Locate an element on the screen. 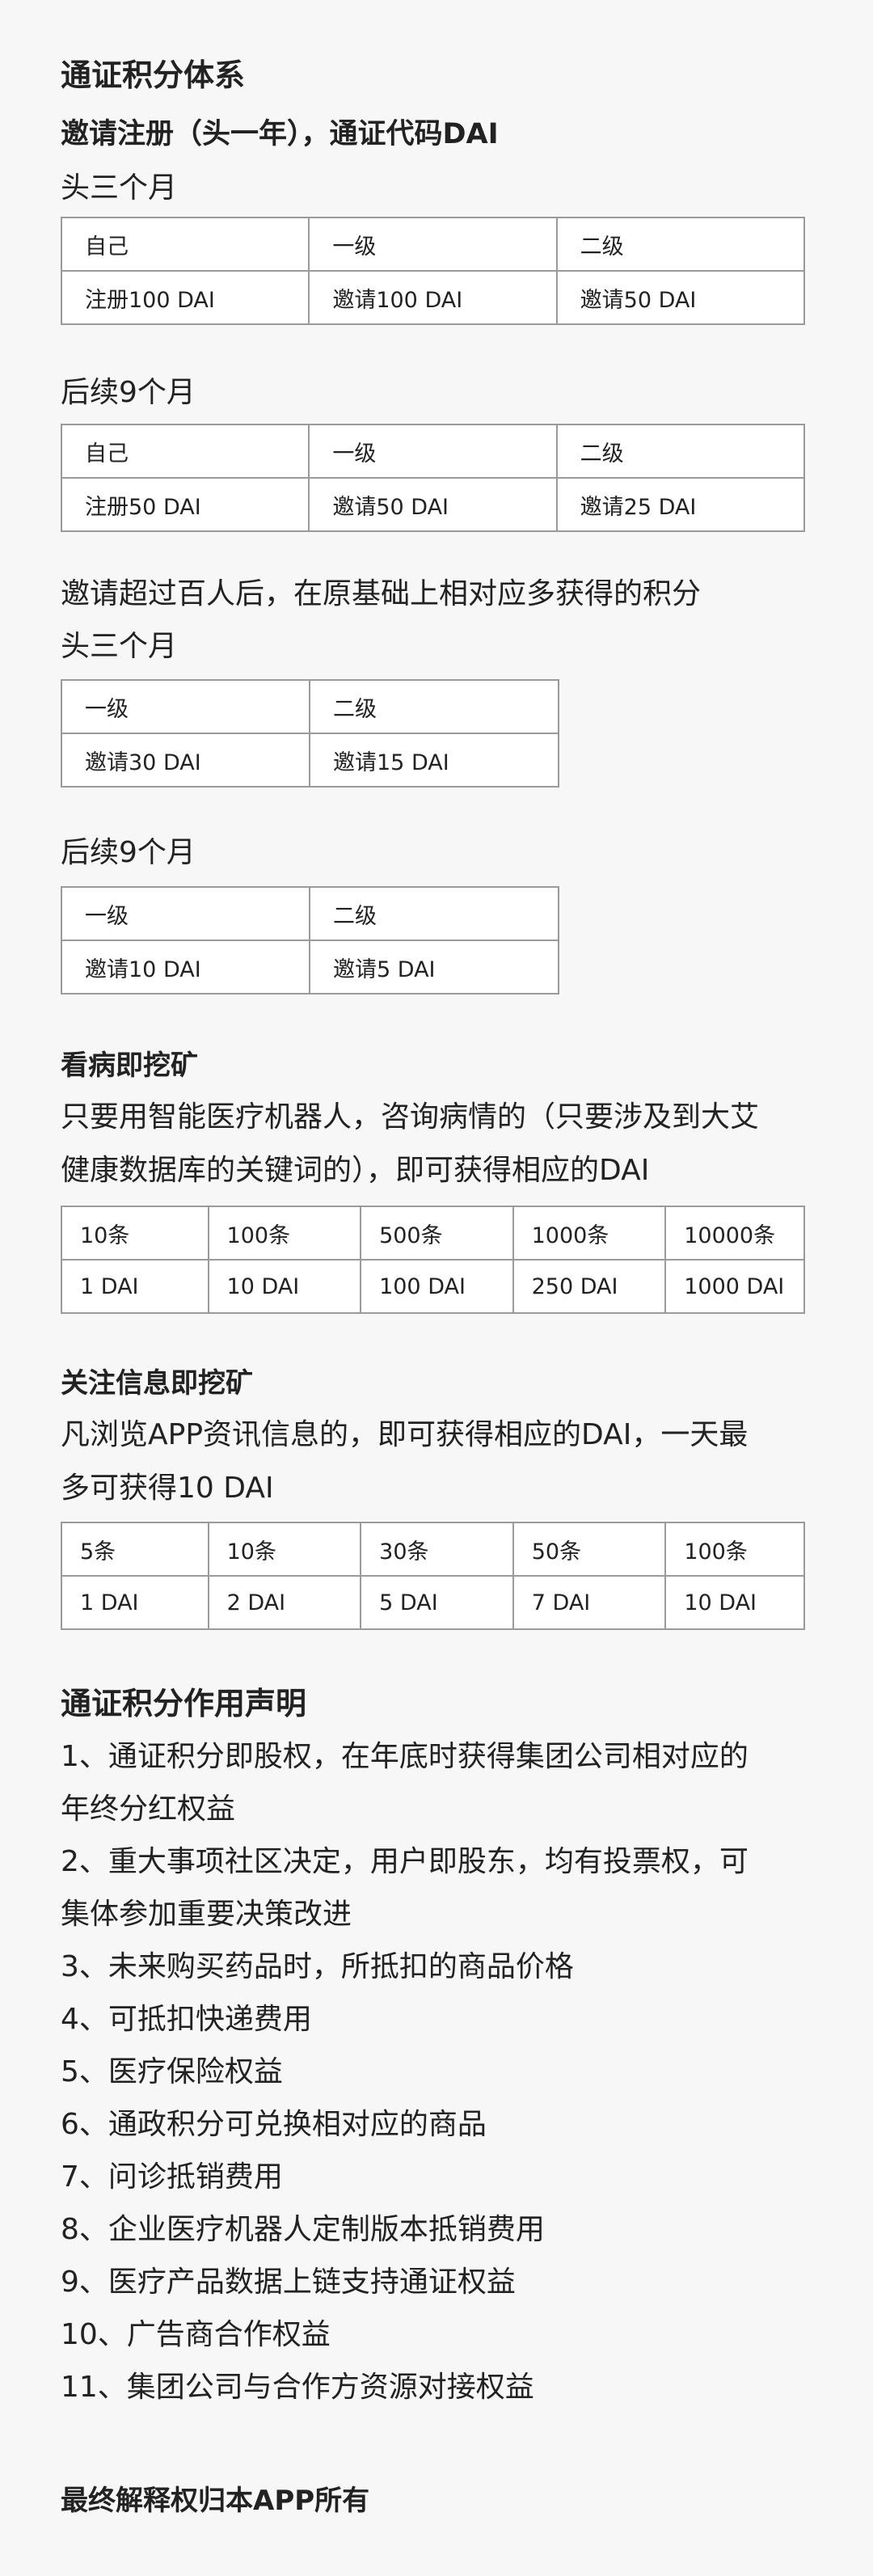 The height and width of the screenshot is (2576, 873). table-row: 注册100 DAI 邀请100 DAI 邀请50 DAI is located at coordinates (433, 297).